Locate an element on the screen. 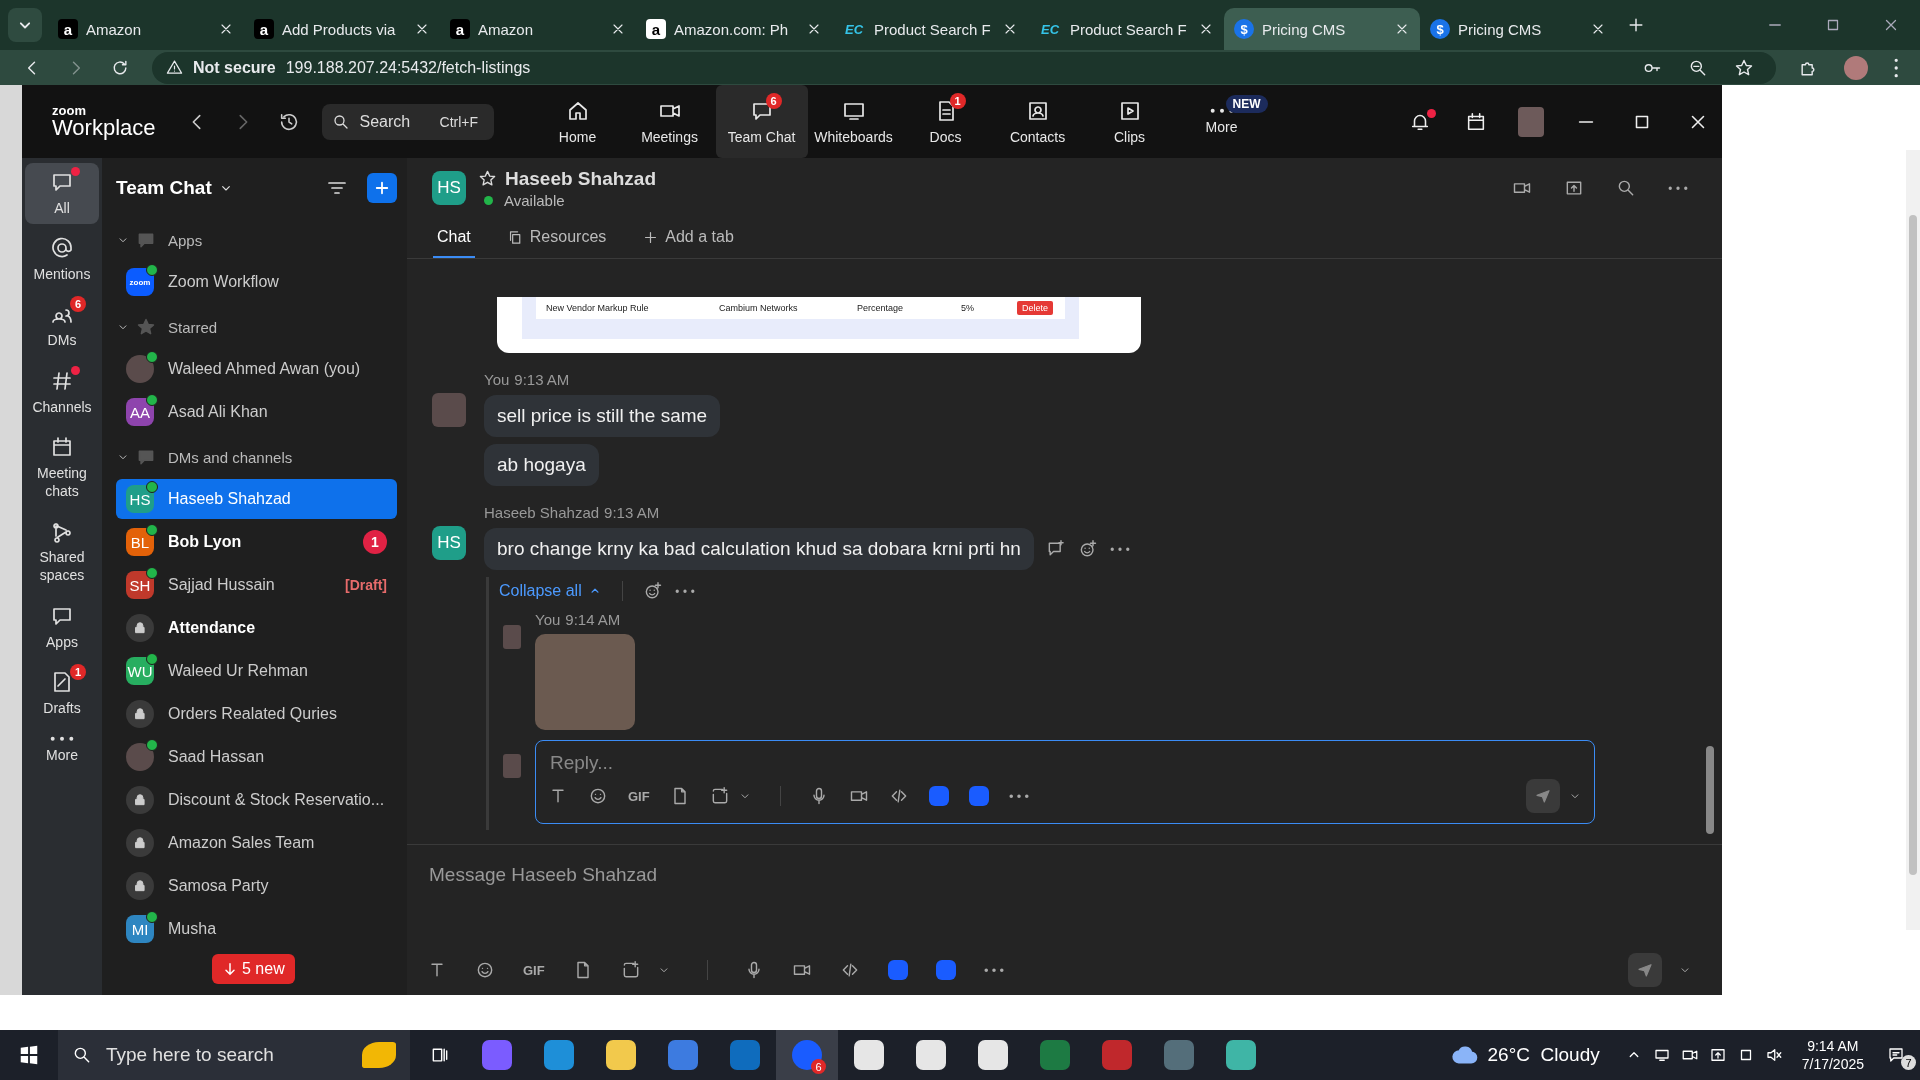 This screenshot has height=1080, width=1920. search-field: Search Ctrl+F is located at coordinates (407, 121).